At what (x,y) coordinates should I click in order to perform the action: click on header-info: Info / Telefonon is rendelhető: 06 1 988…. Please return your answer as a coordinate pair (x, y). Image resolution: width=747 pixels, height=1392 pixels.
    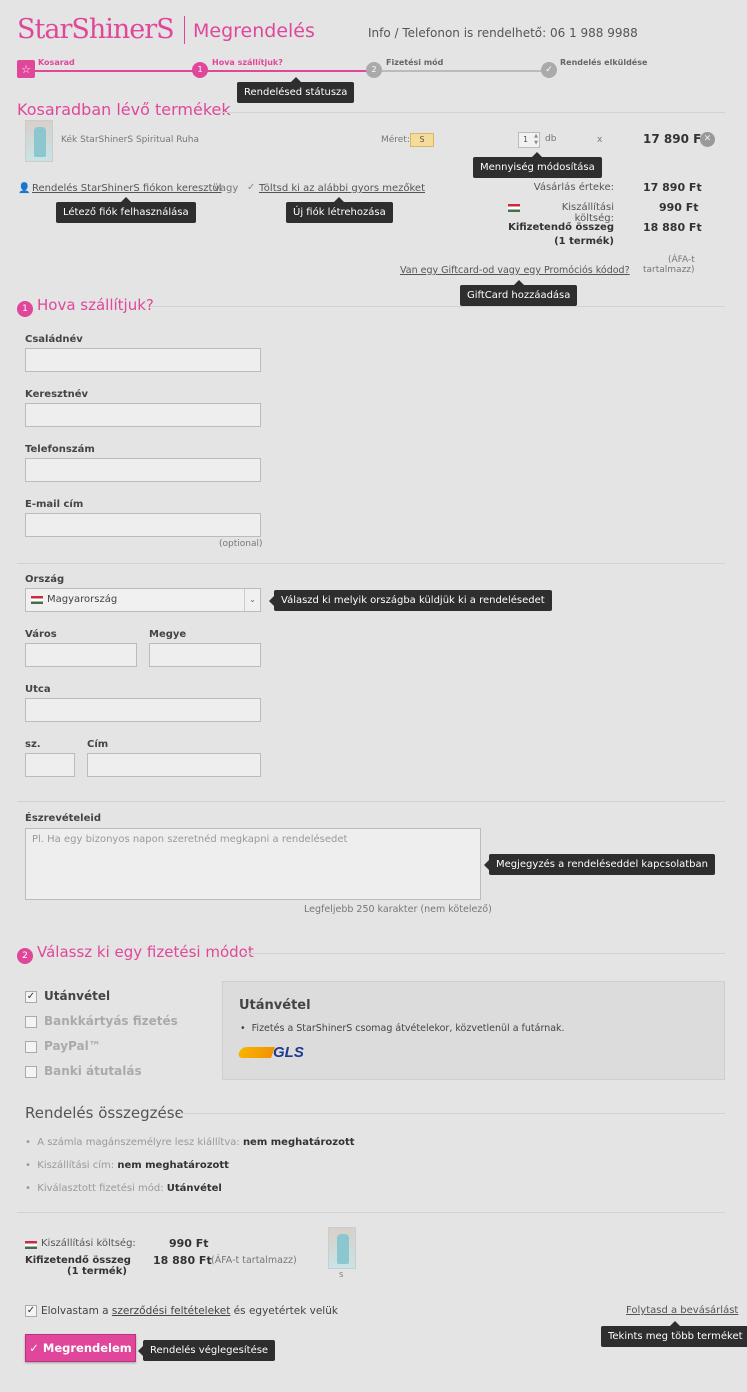
    Looking at the image, I should click on (503, 33).